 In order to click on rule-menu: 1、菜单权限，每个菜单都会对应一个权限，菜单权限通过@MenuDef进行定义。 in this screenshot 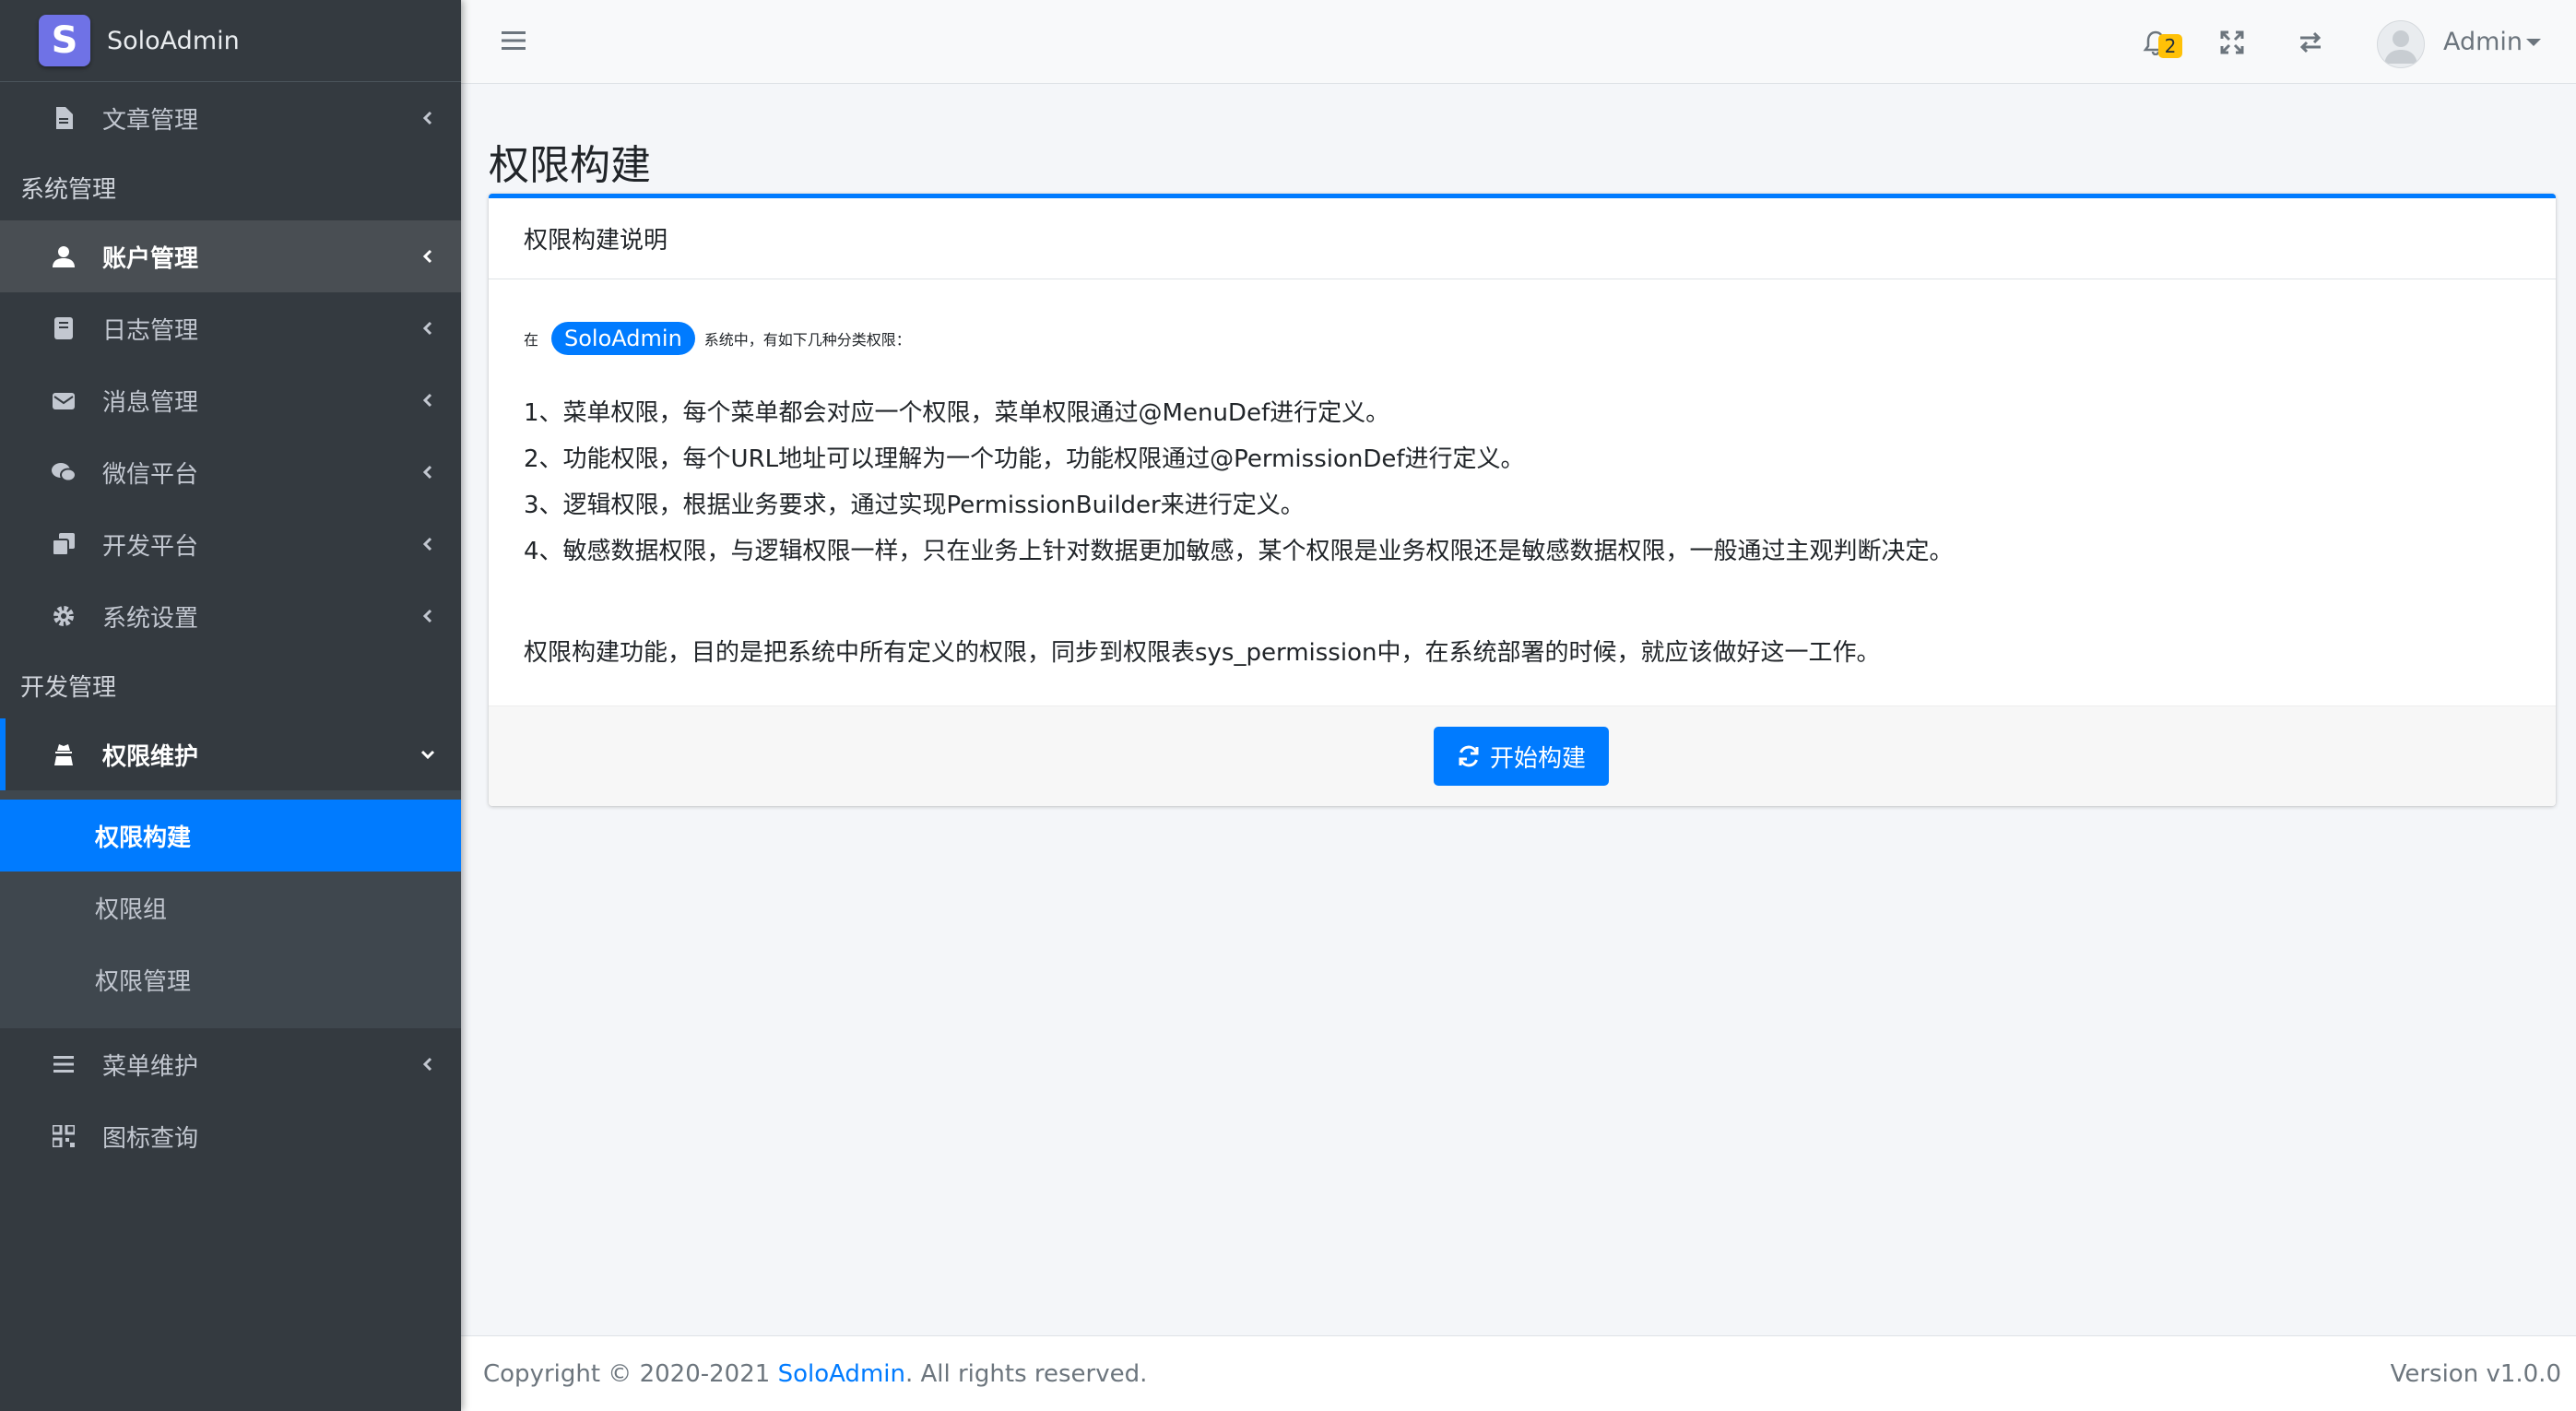, I will do `click(957, 413)`.